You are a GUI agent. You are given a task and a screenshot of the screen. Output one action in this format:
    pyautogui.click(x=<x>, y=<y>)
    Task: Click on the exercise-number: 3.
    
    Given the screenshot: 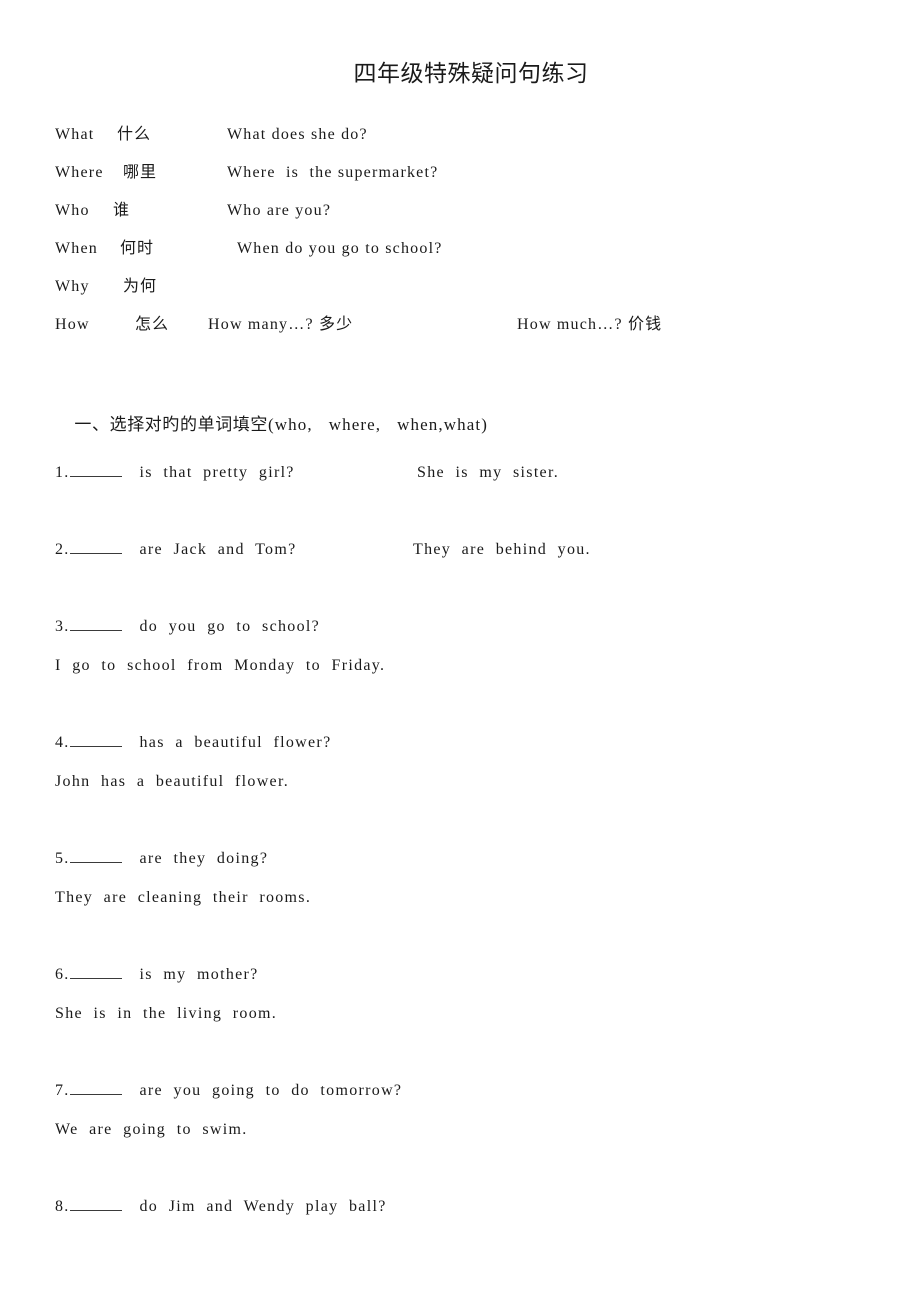 What is the action you would take?
    pyautogui.click(x=62, y=626)
    